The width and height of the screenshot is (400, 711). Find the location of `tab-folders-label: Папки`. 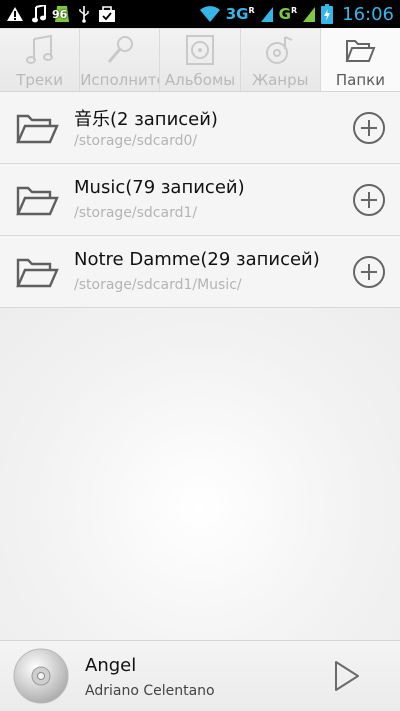

tab-folders-label: Папки is located at coordinates (360, 80).